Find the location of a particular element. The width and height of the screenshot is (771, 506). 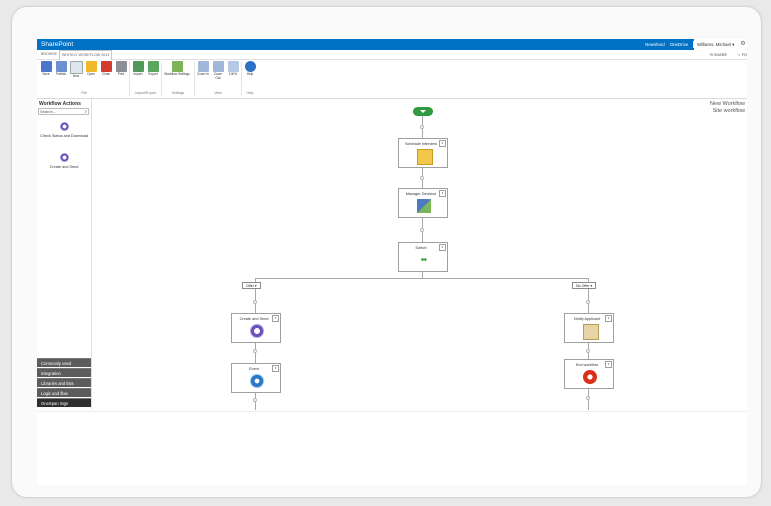

branch-line is located at coordinates (422, 278).